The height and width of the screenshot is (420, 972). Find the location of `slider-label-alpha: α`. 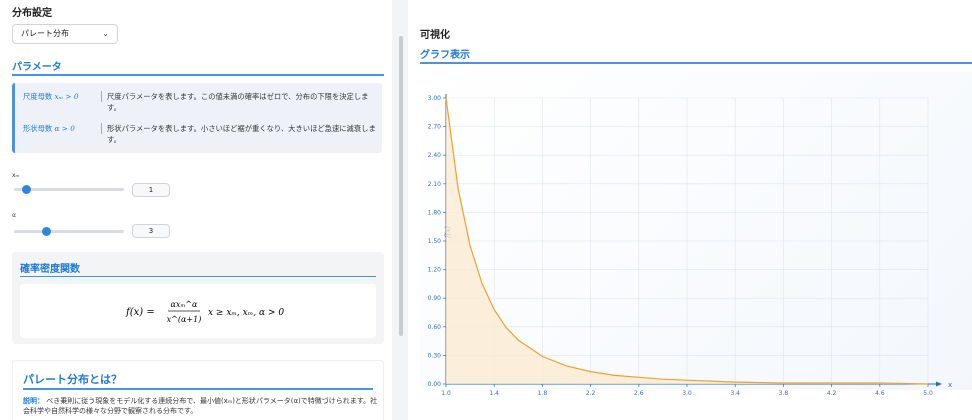

slider-label-alpha: α is located at coordinates (14, 215).